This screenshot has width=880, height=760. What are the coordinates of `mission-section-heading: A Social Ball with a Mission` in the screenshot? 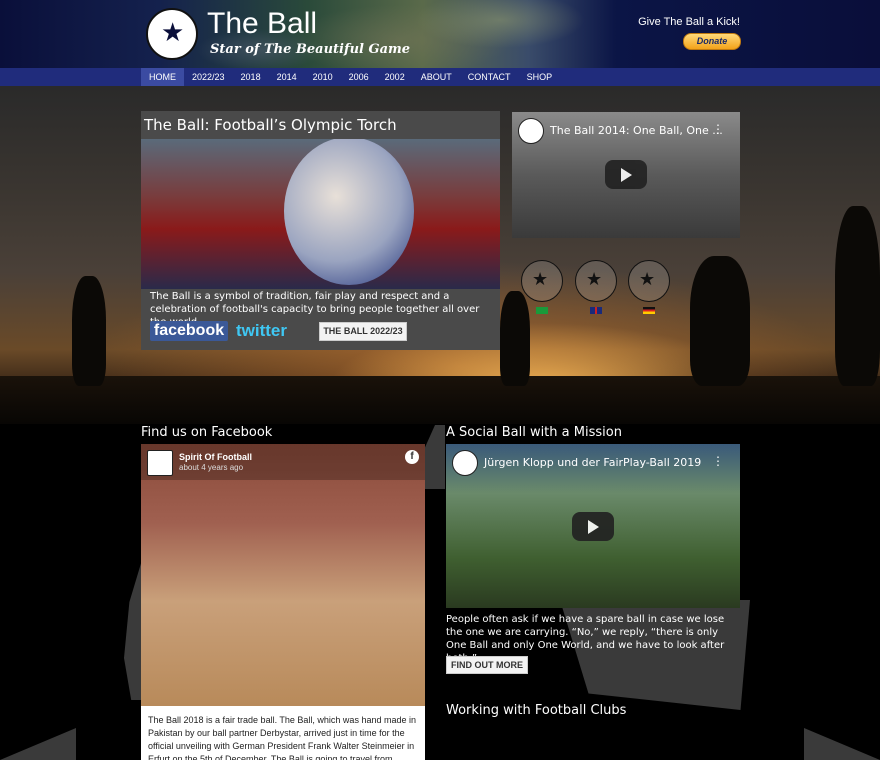 It's located at (534, 432).